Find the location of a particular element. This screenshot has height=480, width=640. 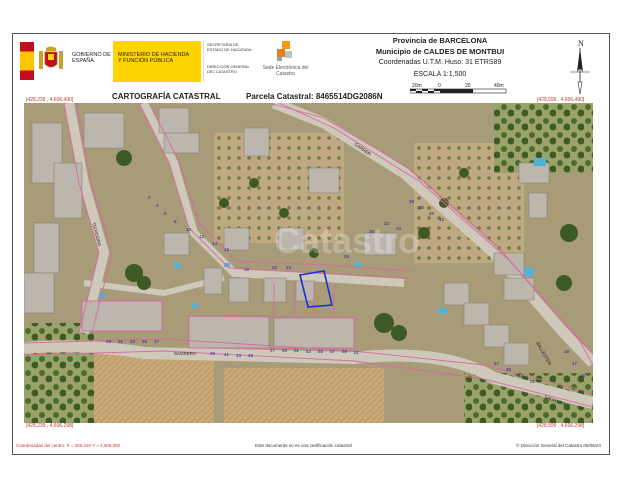

scale-label: ESCALA 1:1,500 is located at coordinates (440, 74).